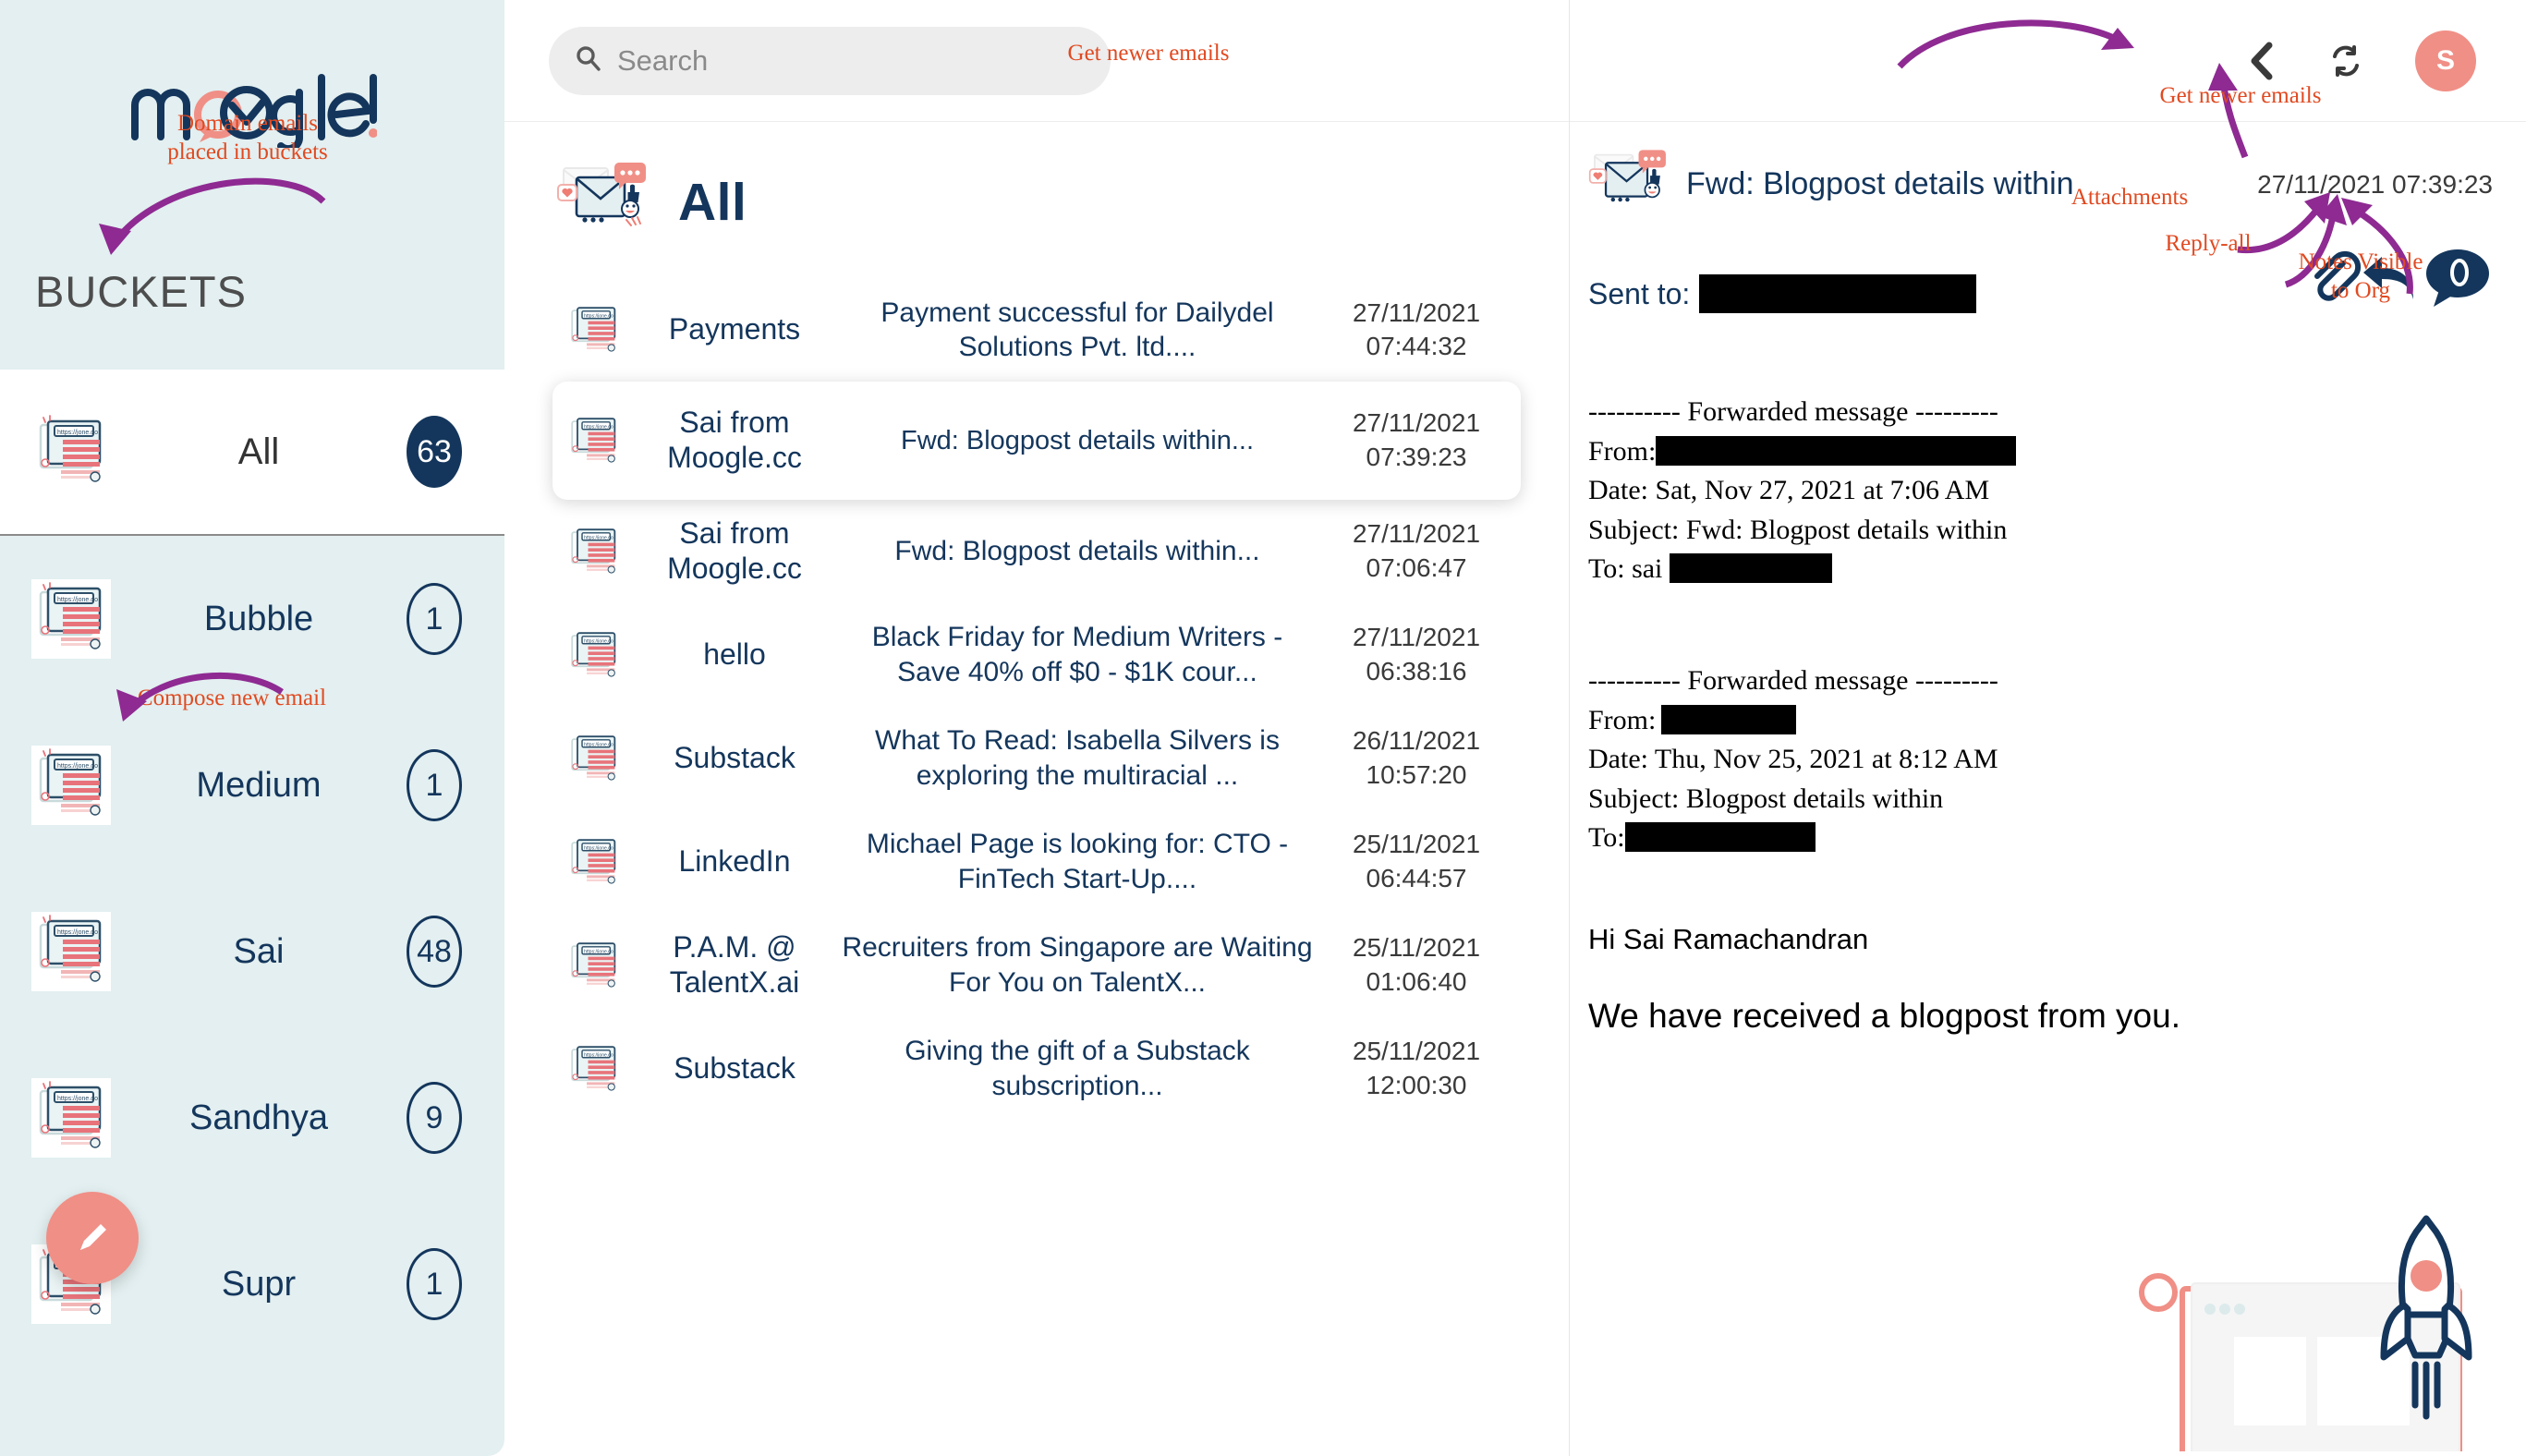 The image size is (2526, 1456). What do you see at coordinates (2345, 61) in the screenshot?
I see `refresh-icon` at bounding box center [2345, 61].